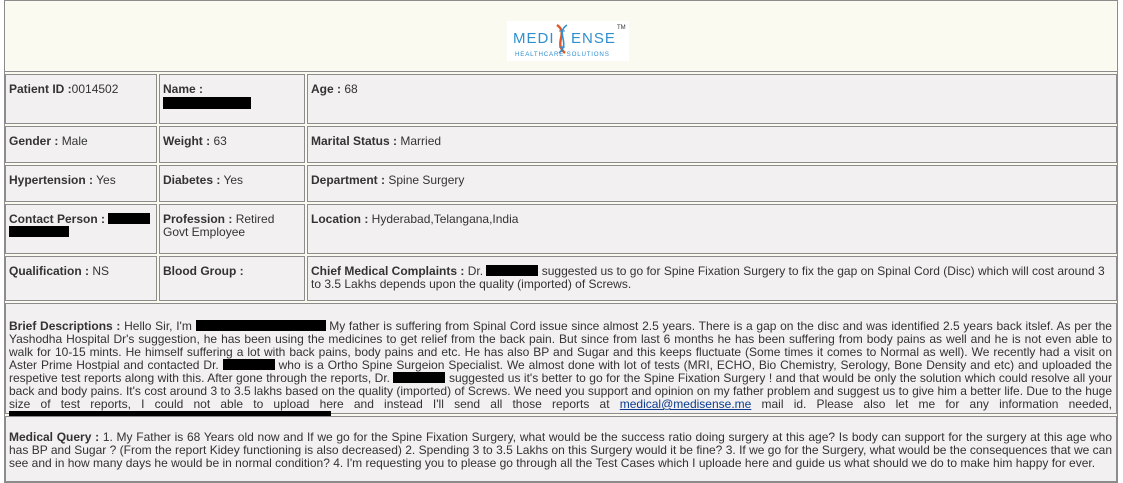  Describe the element at coordinates (260, 325) in the screenshot. I see `redacted-author-name` at that location.